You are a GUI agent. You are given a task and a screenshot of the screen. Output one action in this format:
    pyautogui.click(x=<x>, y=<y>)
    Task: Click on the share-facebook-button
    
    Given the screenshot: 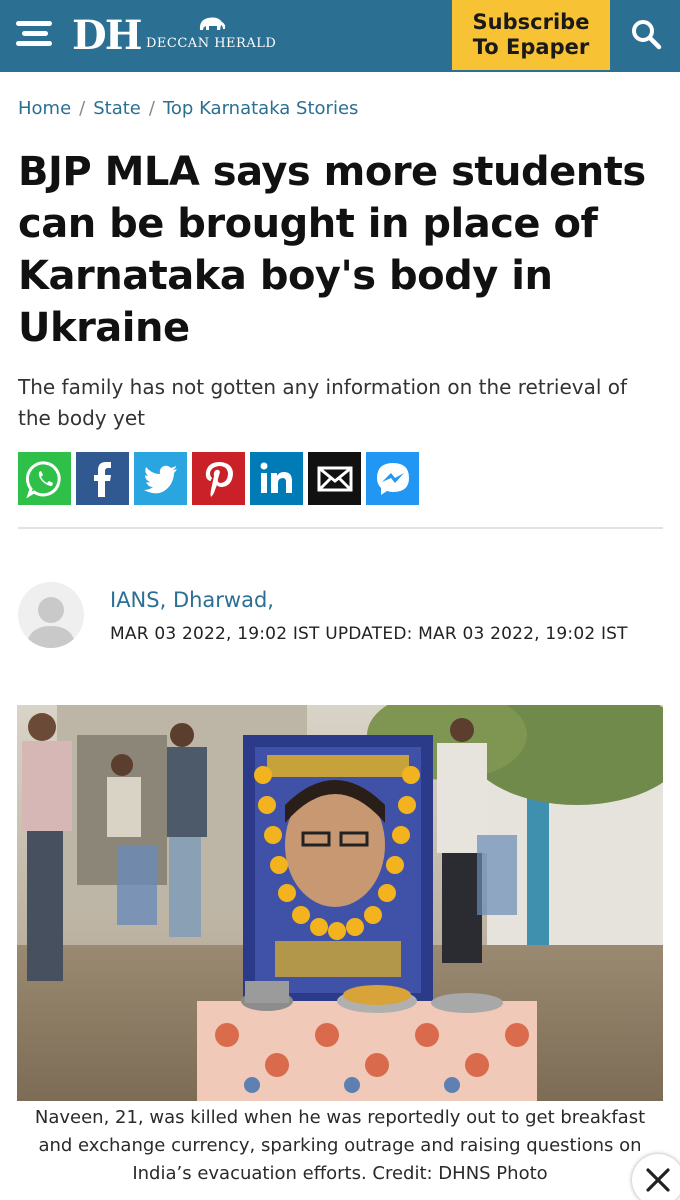 What is the action you would take?
    pyautogui.click(x=102, y=478)
    